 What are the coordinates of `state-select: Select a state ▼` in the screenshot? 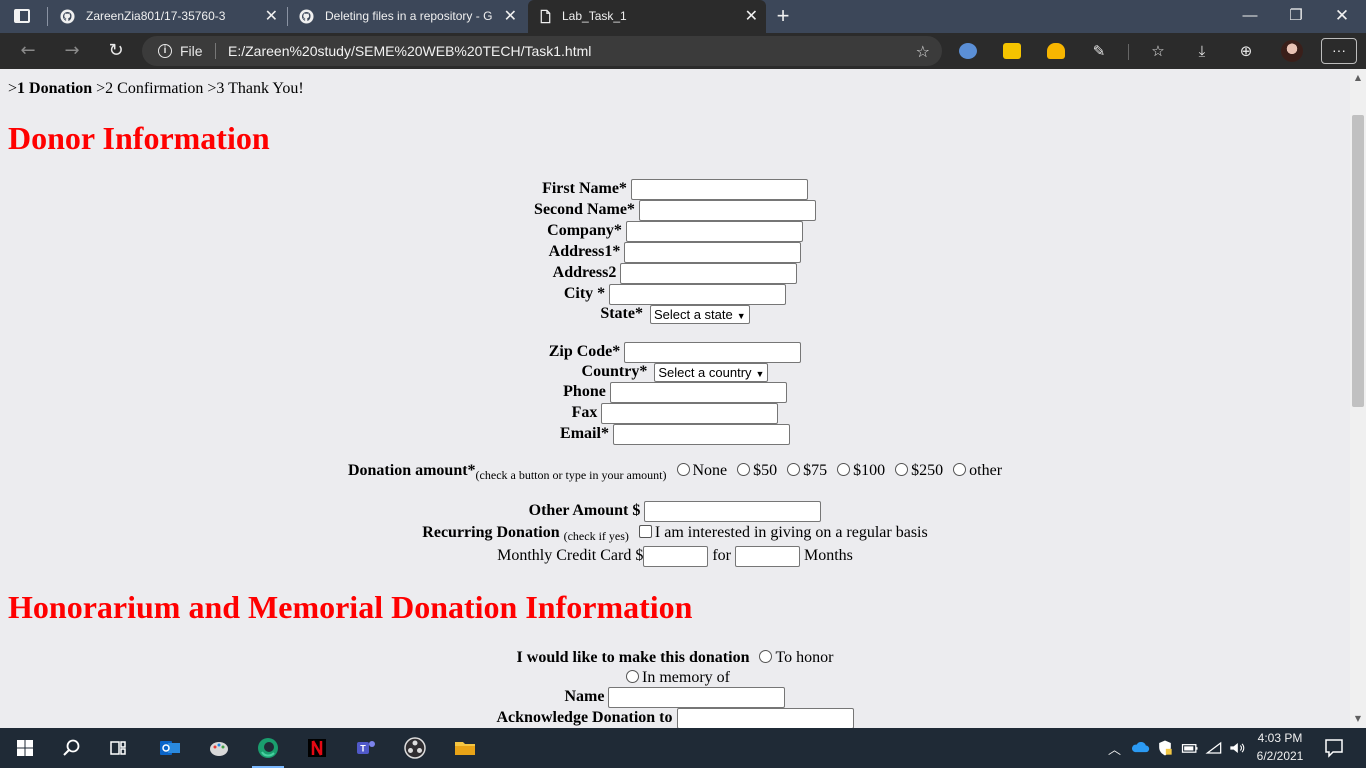 It's located at (699, 314).